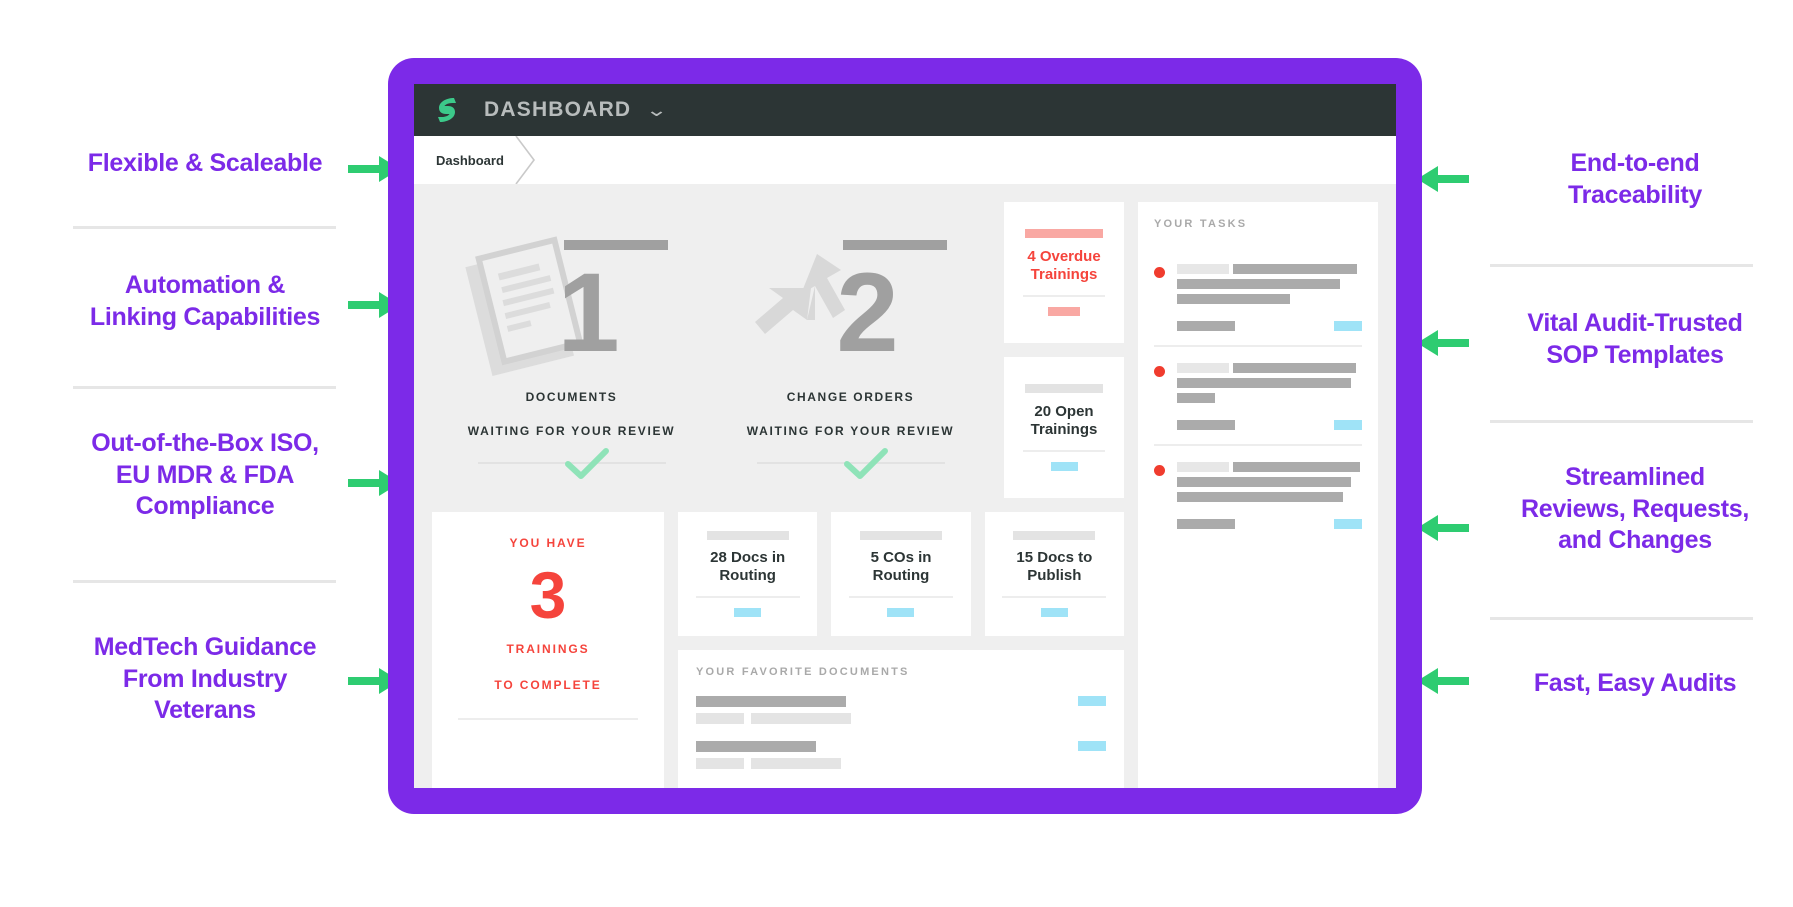  What do you see at coordinates (1064, 311) in the screenshot?
I see `stat-card-overdue-pill` at bounding box center [1064, 311].